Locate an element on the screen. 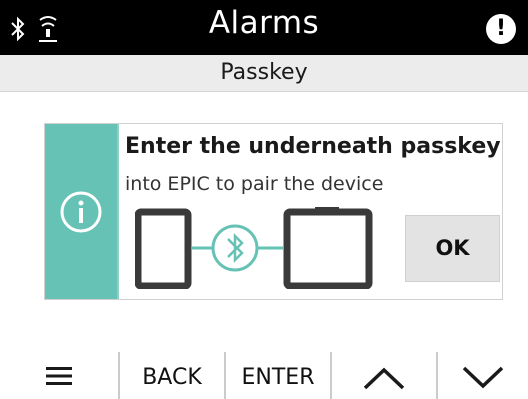  top-bar: Alarms ! is located at coordinates (264, 27).